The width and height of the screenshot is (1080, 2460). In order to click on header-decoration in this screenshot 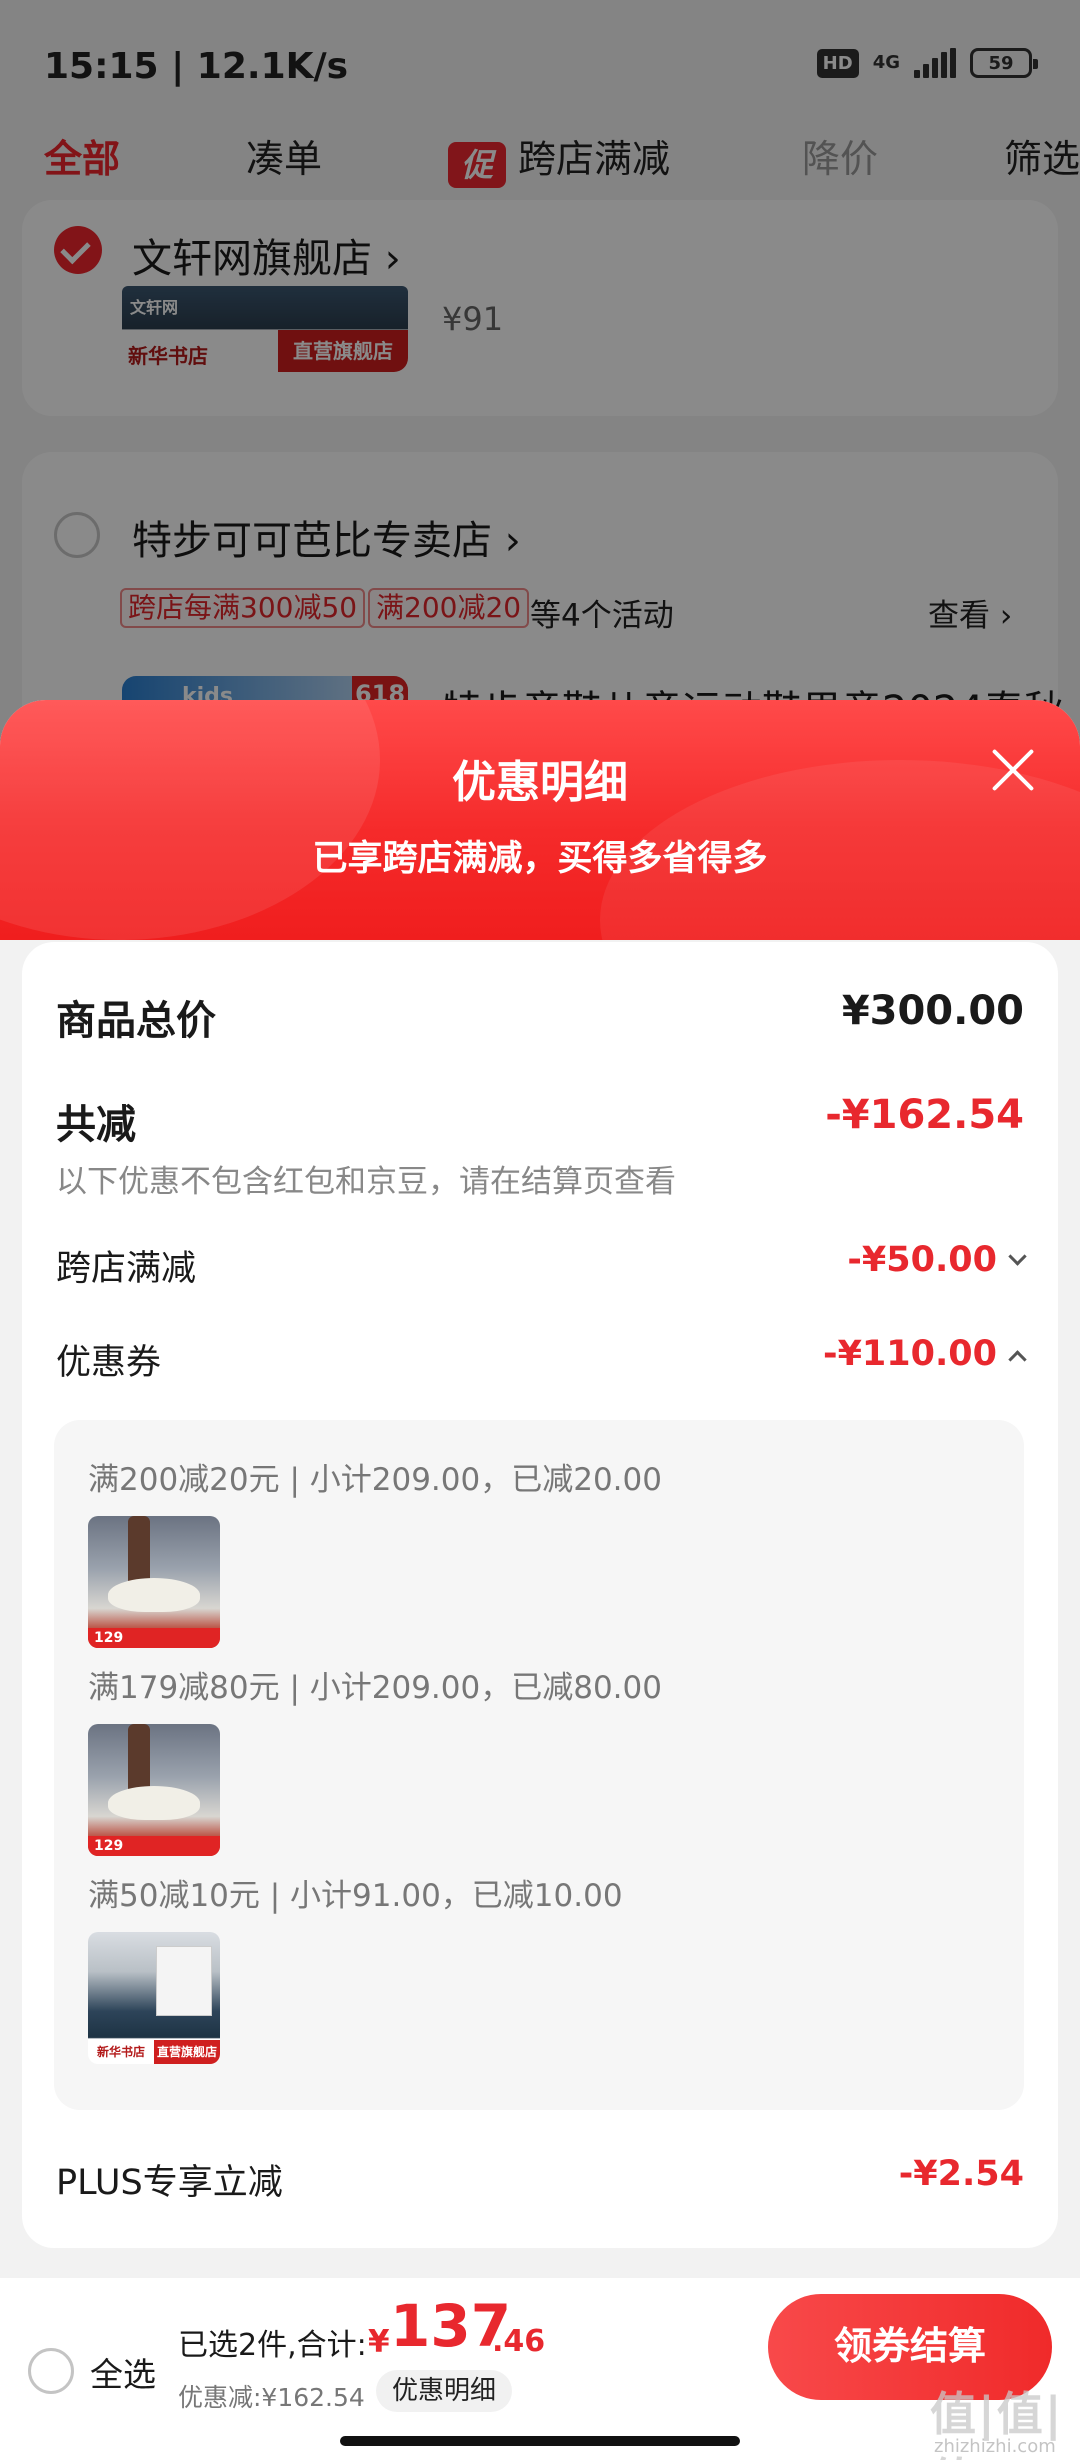, I will do `click(190, 820)`.